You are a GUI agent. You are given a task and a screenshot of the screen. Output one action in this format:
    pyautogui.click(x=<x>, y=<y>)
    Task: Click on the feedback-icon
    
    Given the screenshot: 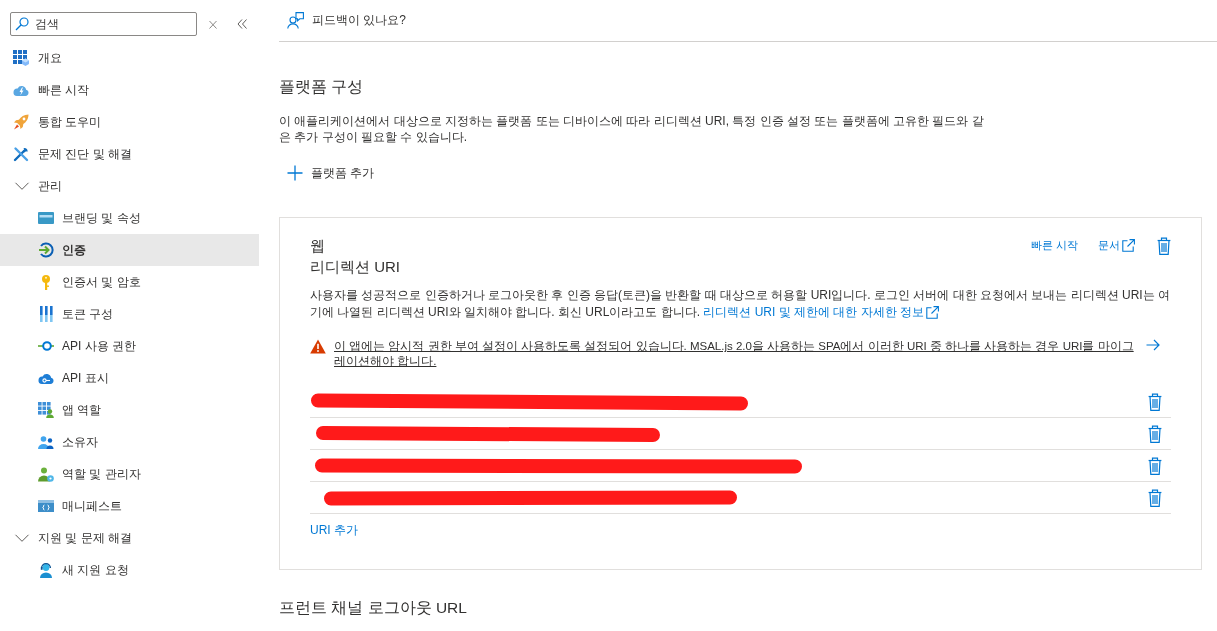 What is the action you would take?
    pyautogui.click(x=295, y=20)
    